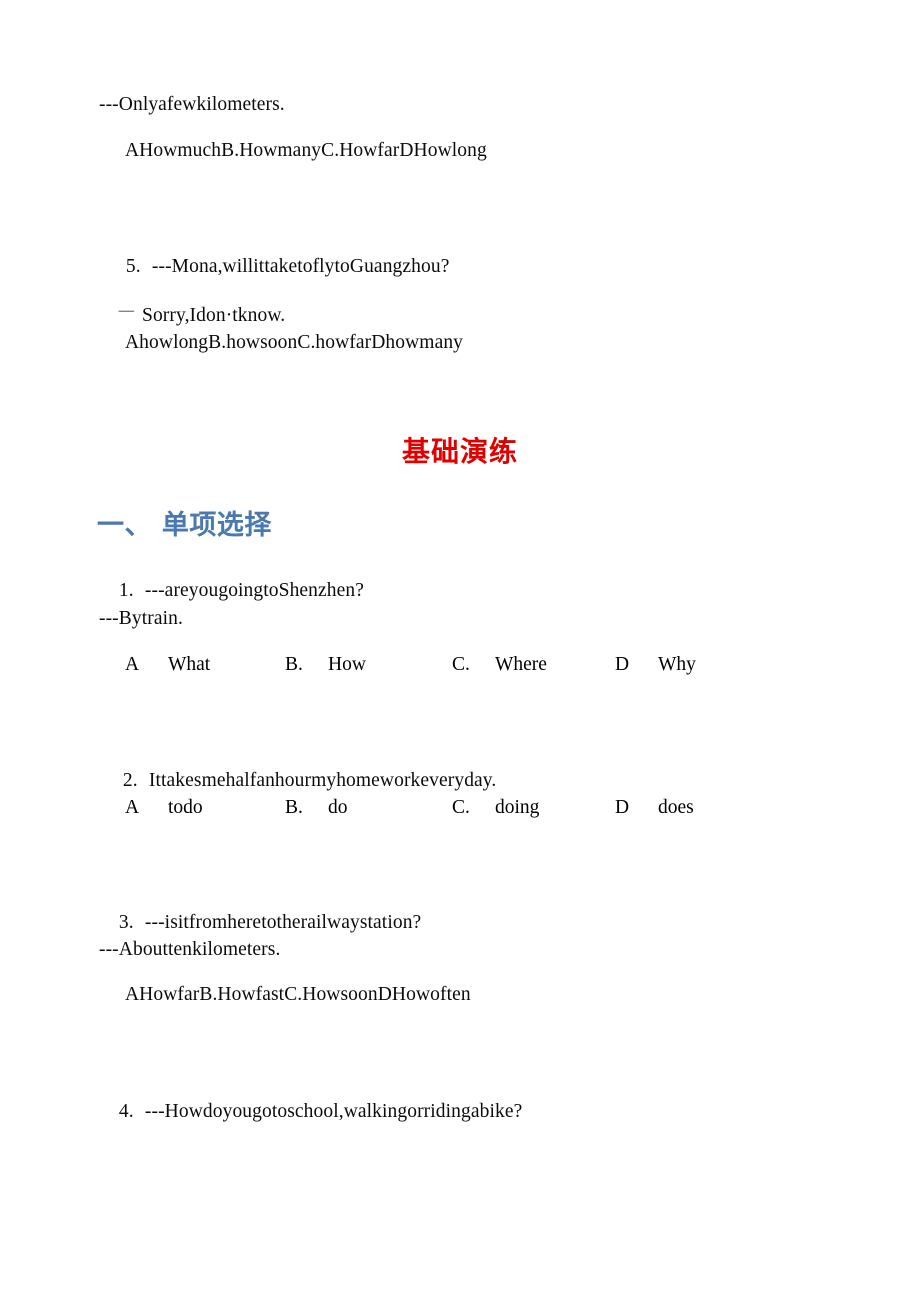 The height and width of the screenshot is (1301, 920). I want to click on choice-text-b: How, so click(347, 664).